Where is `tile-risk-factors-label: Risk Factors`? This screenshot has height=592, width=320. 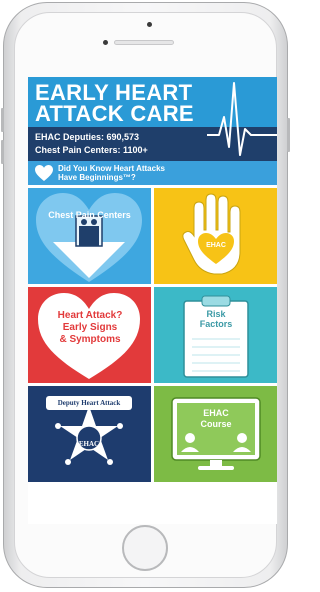
tile-risk-factors-label: Risk Factors is located at coordinates (216, 319).